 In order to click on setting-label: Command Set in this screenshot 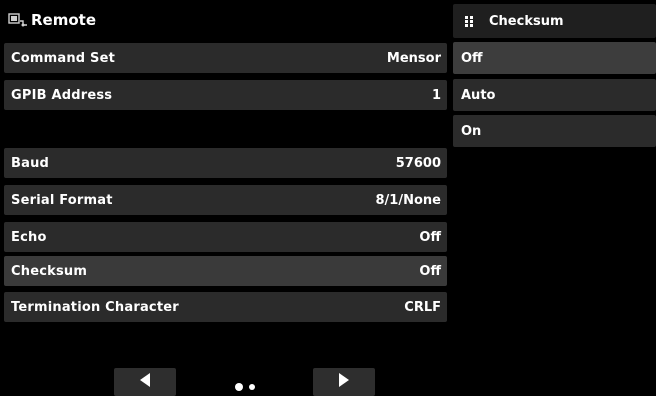, I will do `click(63, 58)`.